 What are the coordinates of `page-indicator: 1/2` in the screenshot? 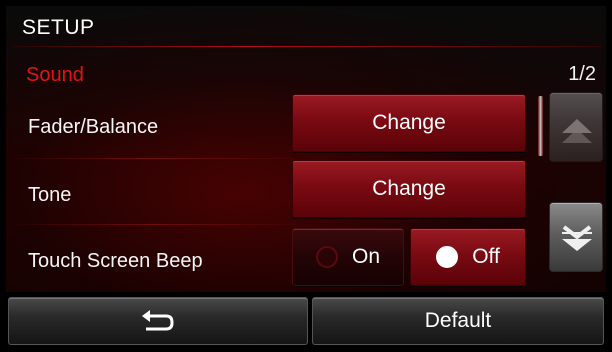 It's located at (582, 74).